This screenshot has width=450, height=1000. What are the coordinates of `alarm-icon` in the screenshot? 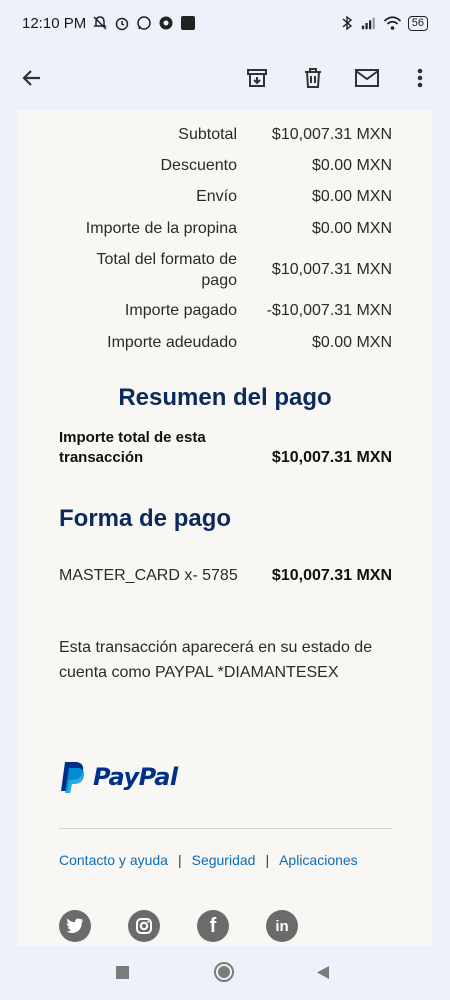 It's located at (122, 24).